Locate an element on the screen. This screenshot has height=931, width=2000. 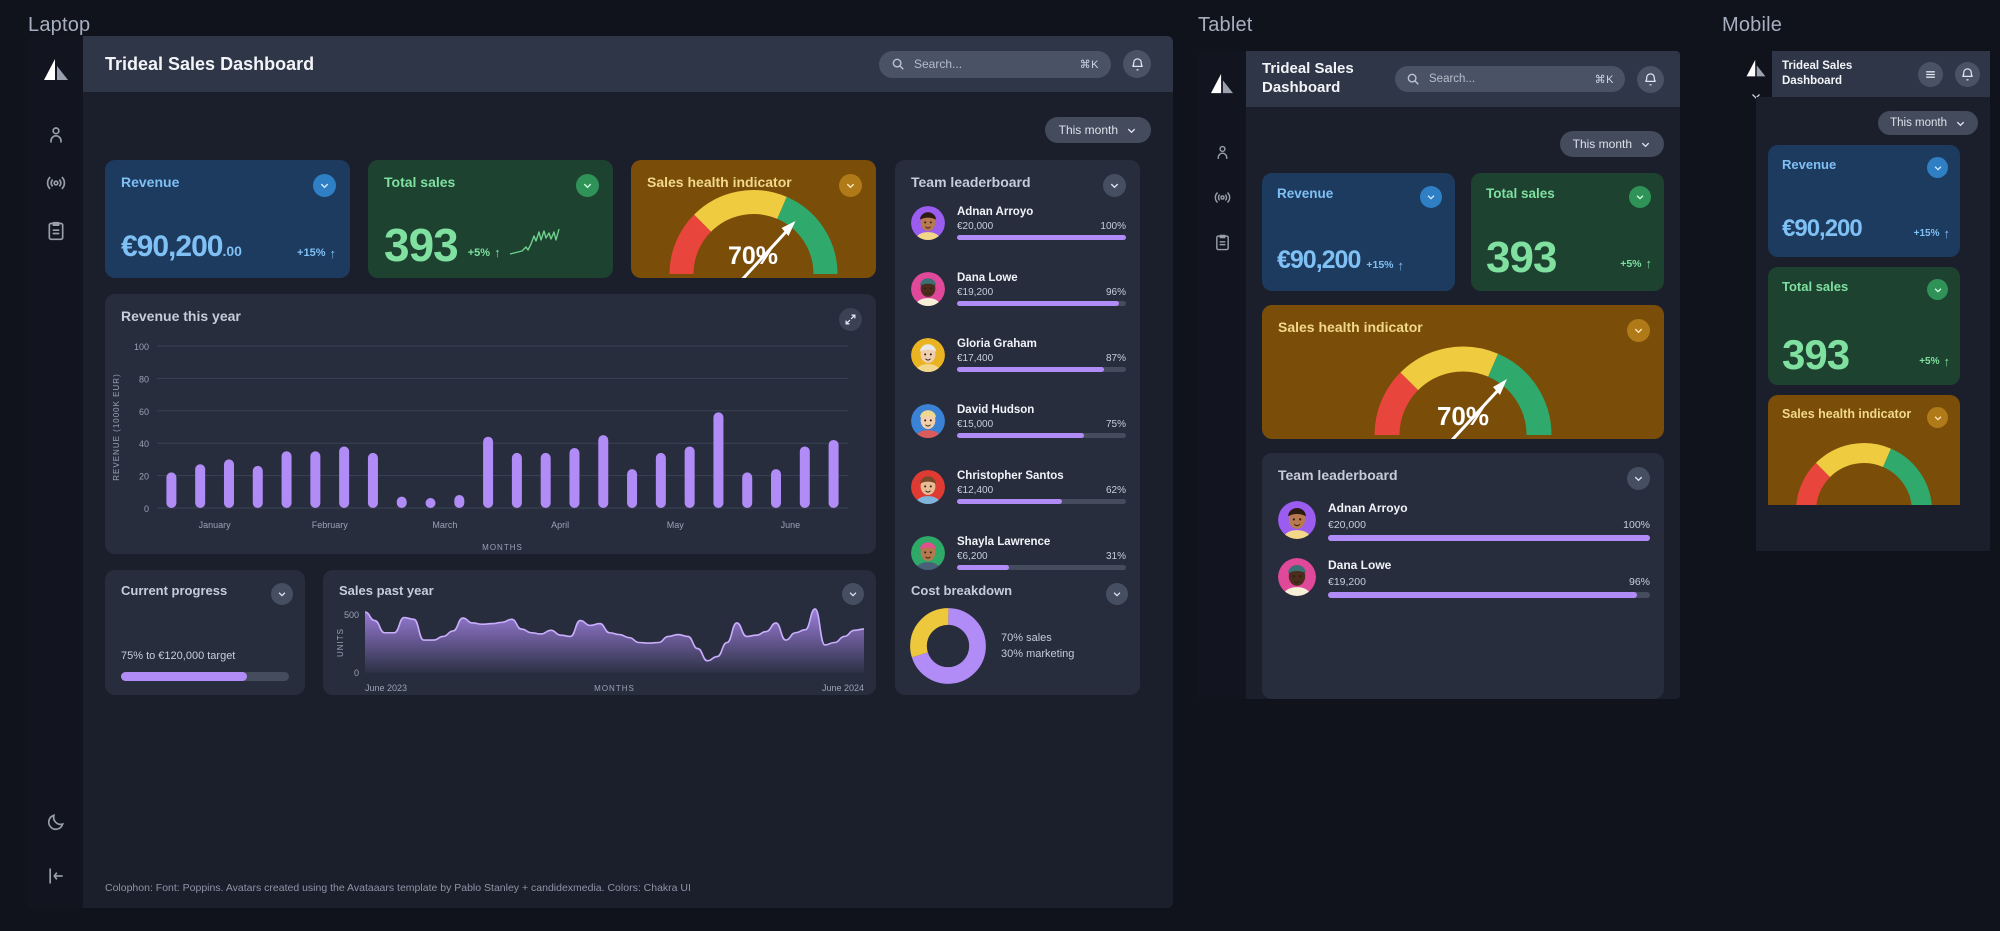
svg-text: 500 is located at coordinates (351, 615).